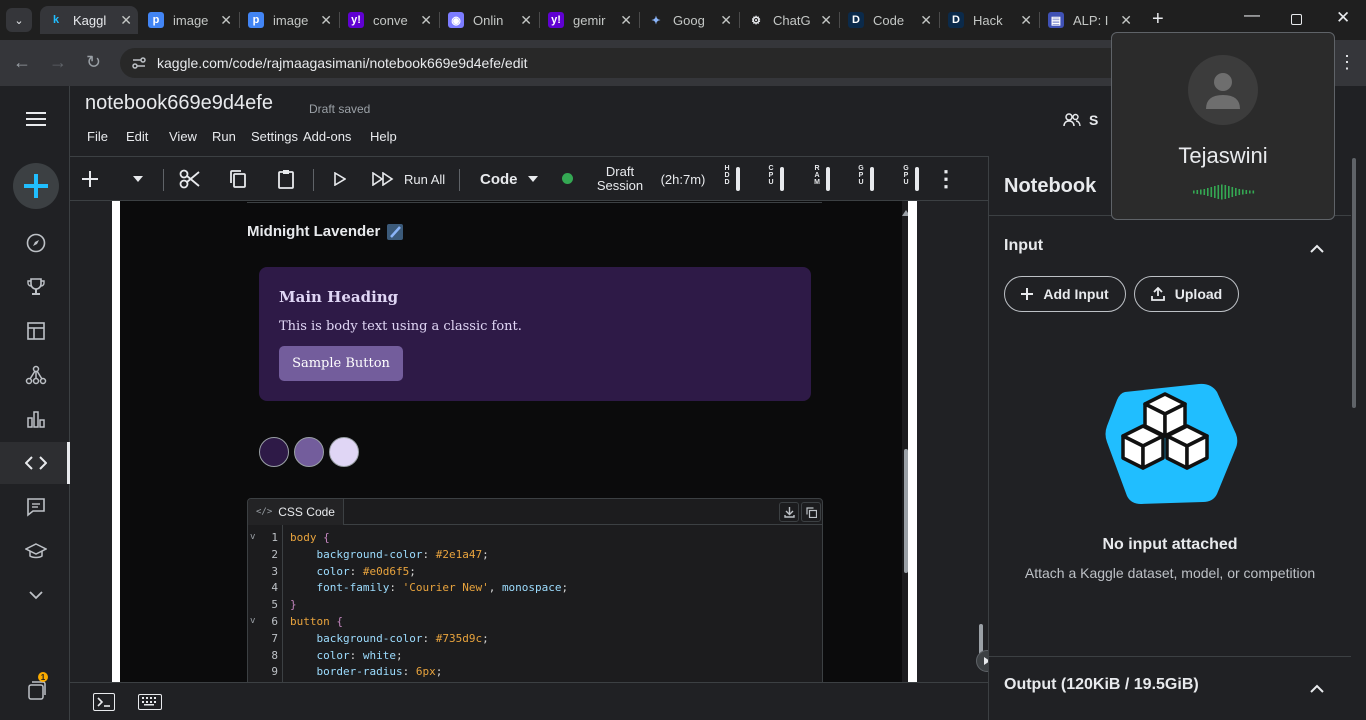 This screenshot has width=1366, height=720. Describe the element at coordinates (147, 138) in the screenshot. I see `menu-edit: Edit` at that location.